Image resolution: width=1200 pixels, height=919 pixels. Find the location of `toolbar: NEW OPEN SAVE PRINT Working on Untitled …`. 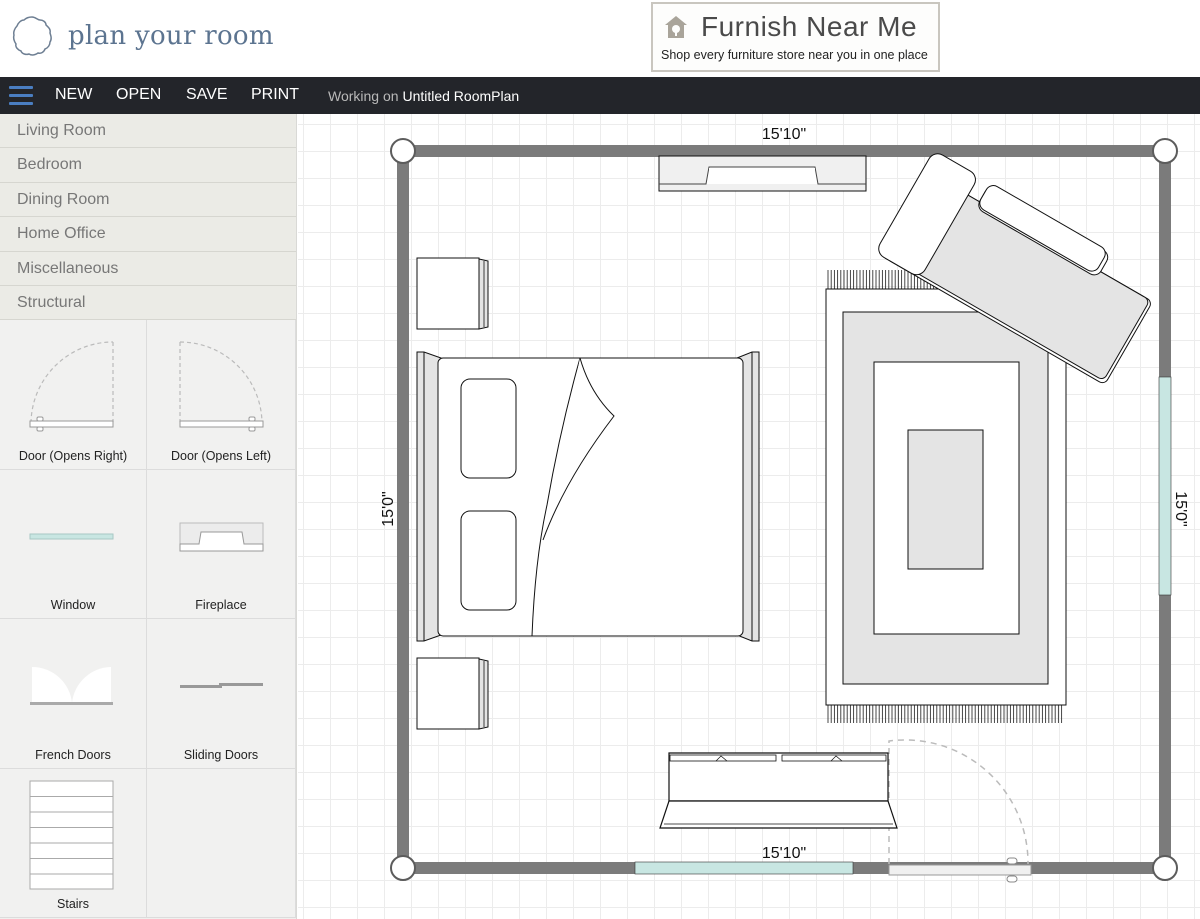

toolbar: NEW OPEN SAVE PRINT Working on Untitled … is located at coordinates (600, 95).